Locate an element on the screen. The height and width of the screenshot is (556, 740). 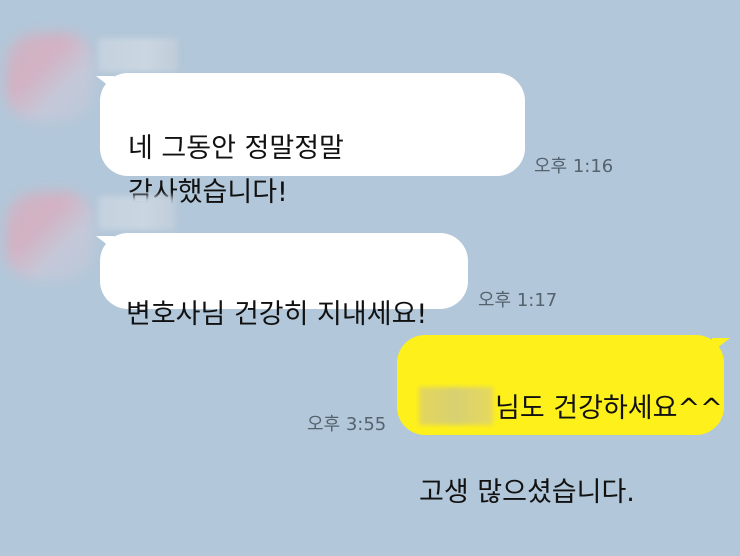
message-text: 변호사님 건강히 지내세요! is located at coordinates (277, 314).